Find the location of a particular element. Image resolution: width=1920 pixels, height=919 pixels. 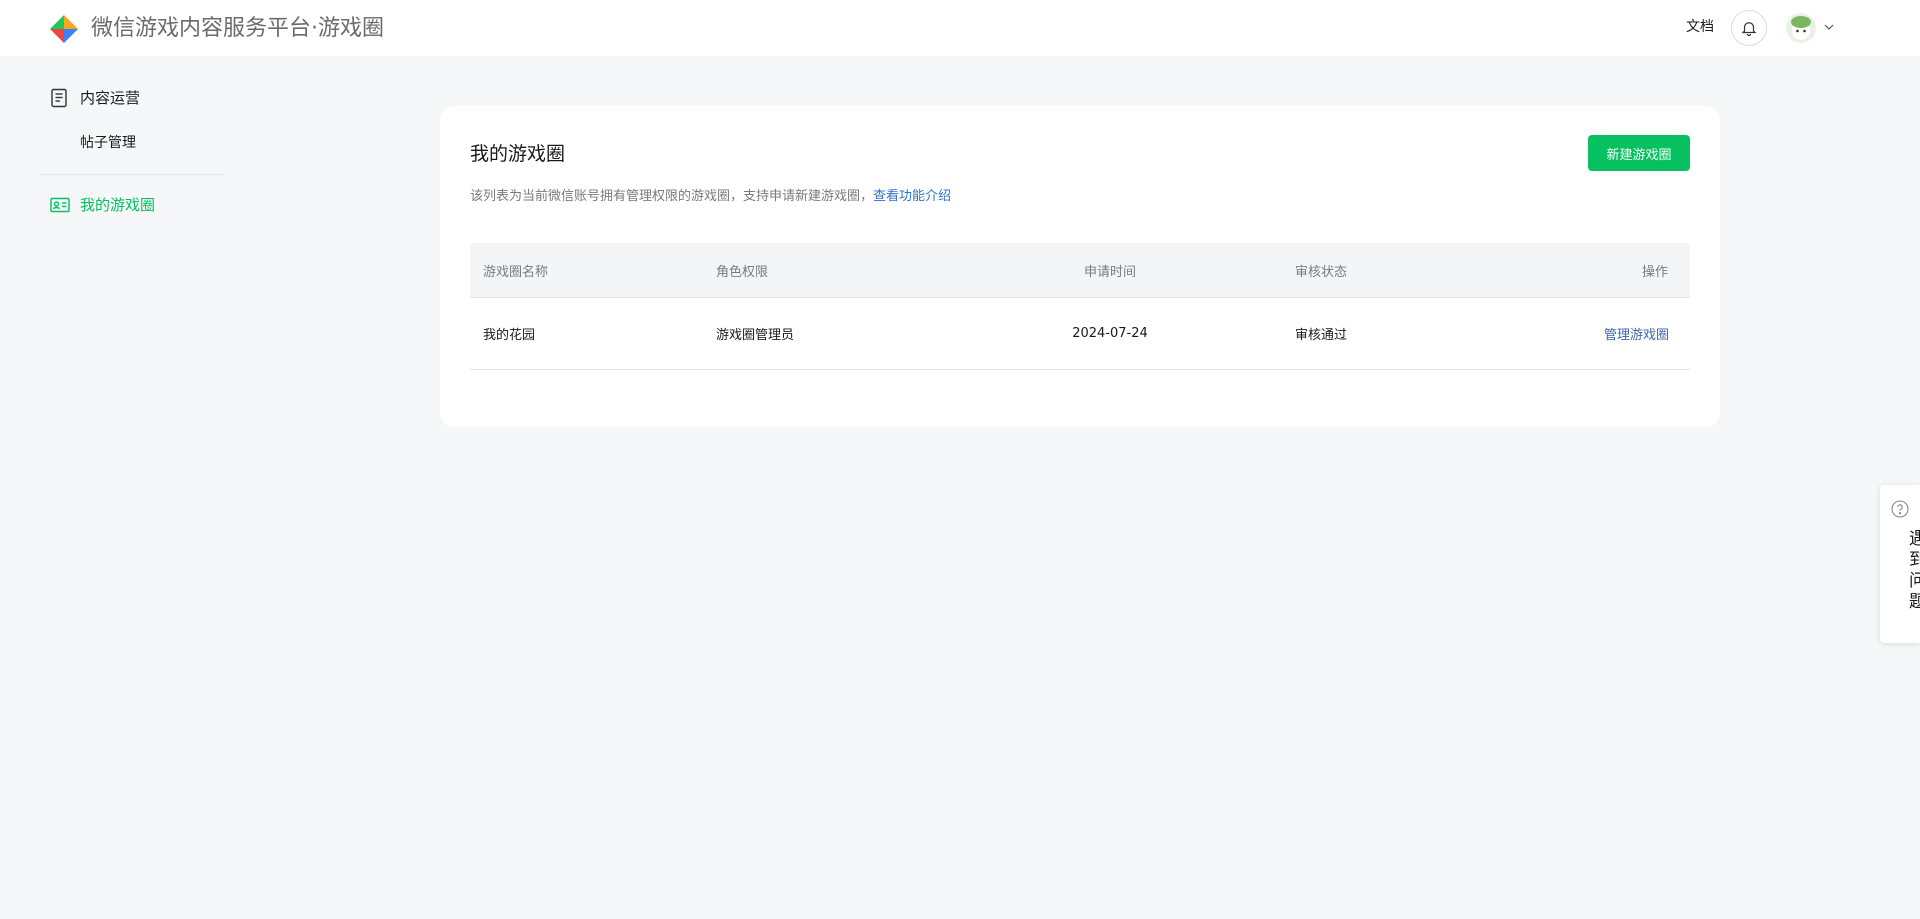

cell-status: 审核通过 is located at coordinates (1321, 335).